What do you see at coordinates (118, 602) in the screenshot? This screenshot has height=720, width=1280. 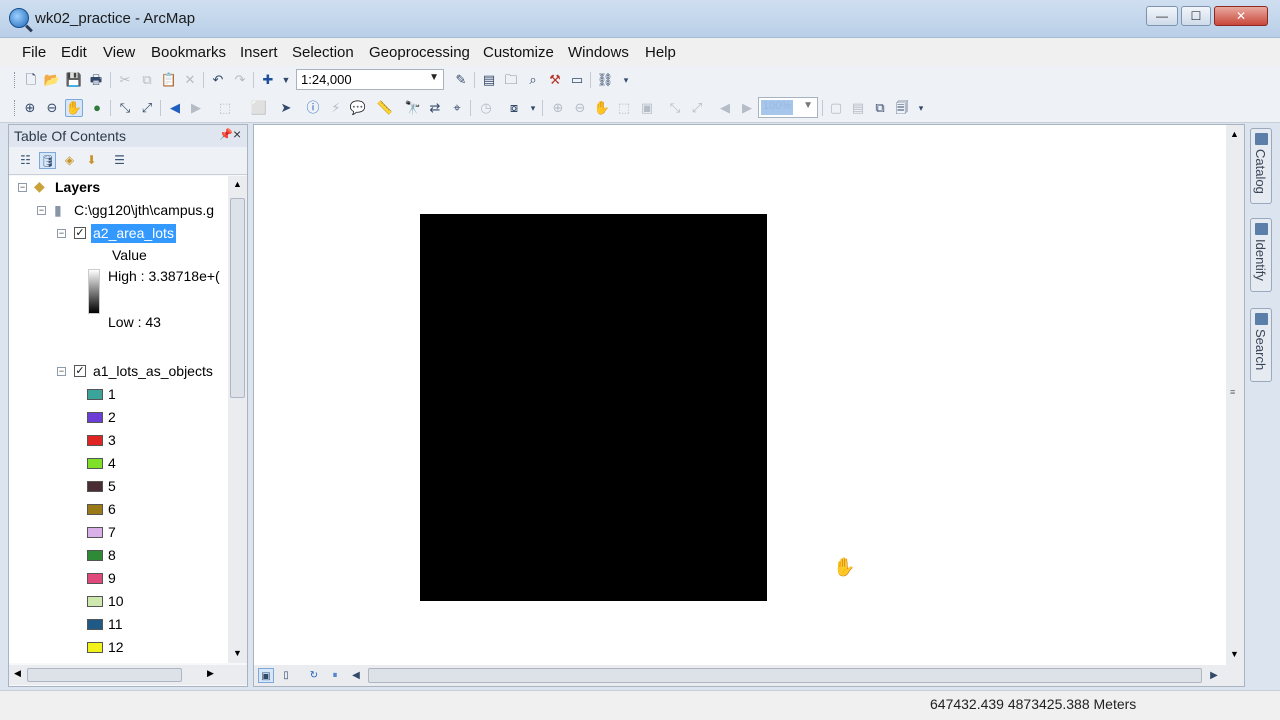 I see `legend-class-item: 10` at bounding box center [118, 602].